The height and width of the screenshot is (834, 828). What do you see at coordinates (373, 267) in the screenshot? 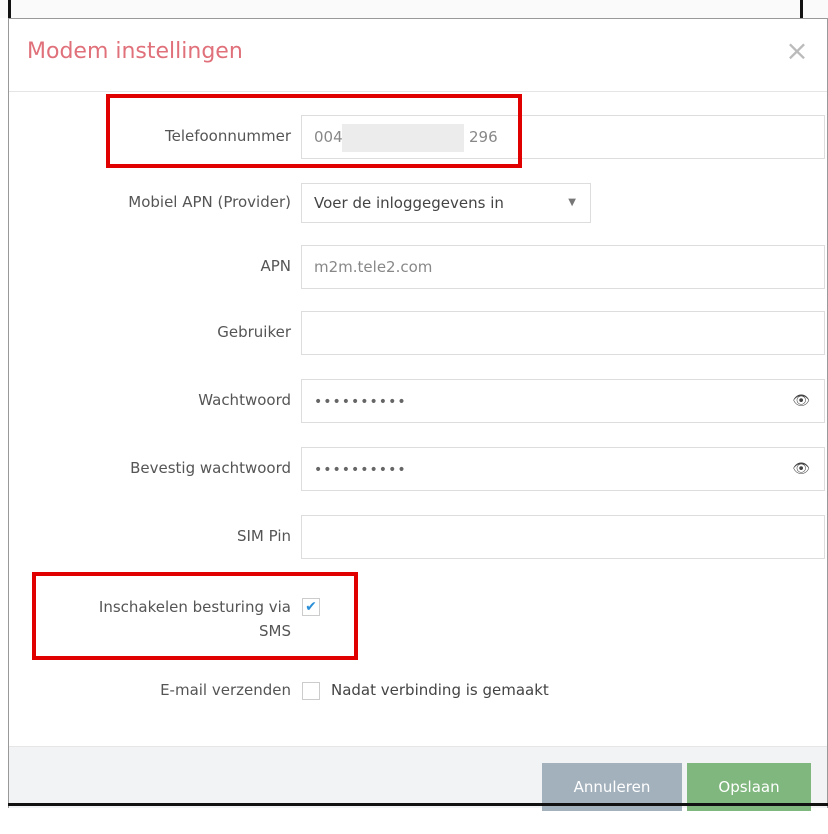
I see `apn-value: m2m.tele2.com` at bounding box center [373, 267].